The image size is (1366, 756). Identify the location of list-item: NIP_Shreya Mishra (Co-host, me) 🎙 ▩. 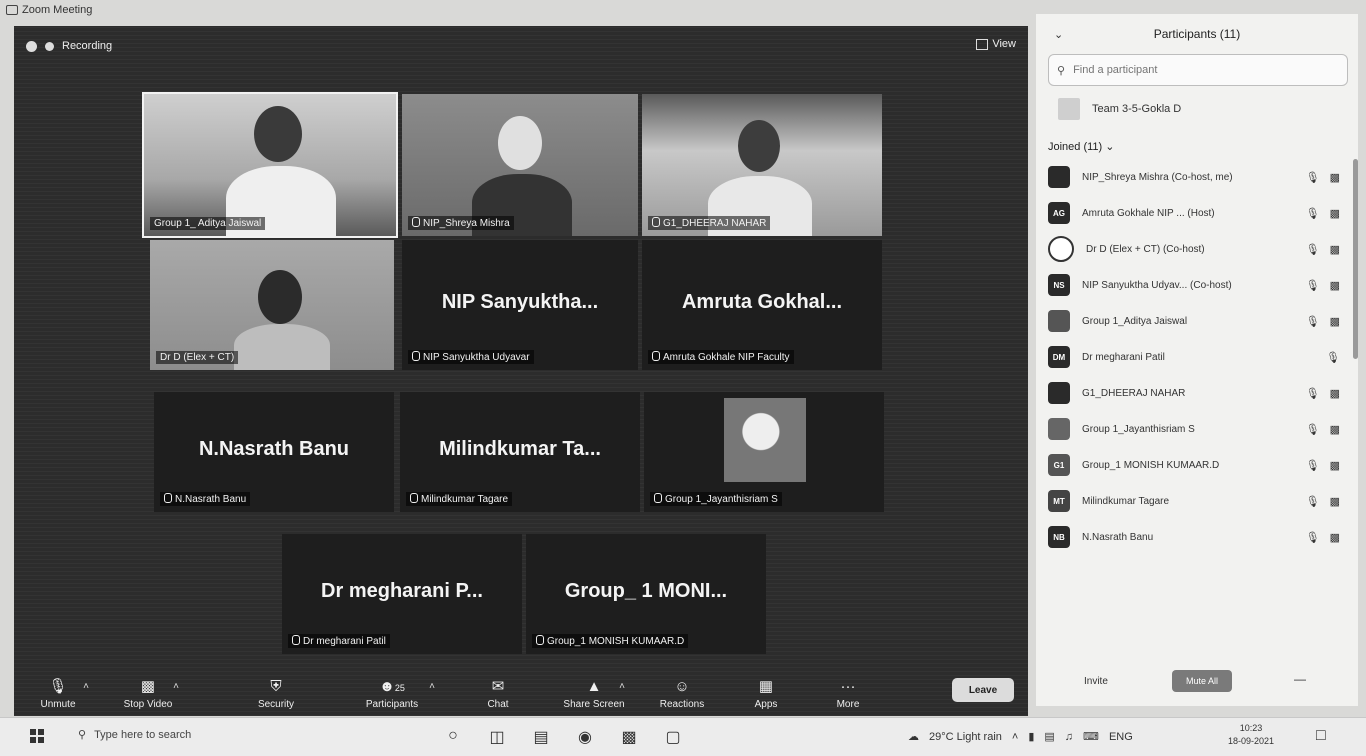
(1197, 177).